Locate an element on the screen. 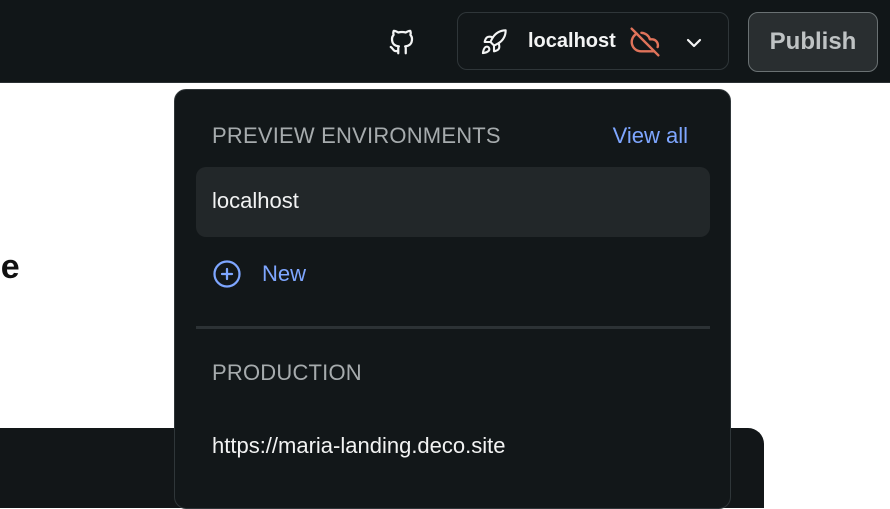 This screenshot has height=509, width=890. new-environment-button: New is located at coordinates (259, 274).